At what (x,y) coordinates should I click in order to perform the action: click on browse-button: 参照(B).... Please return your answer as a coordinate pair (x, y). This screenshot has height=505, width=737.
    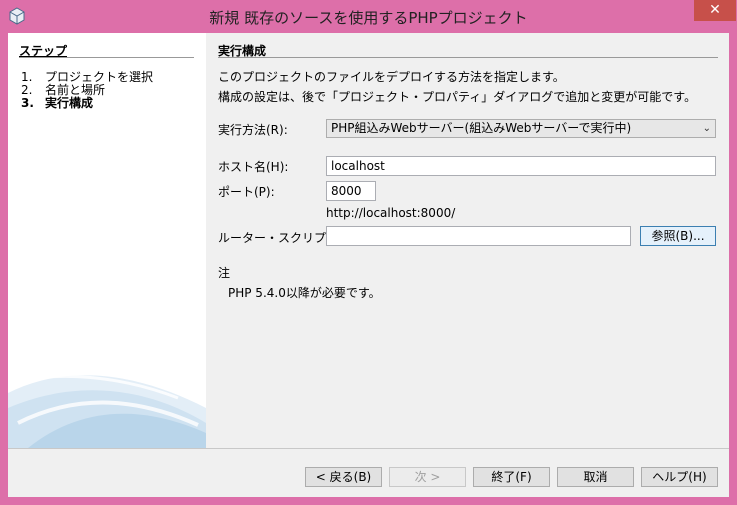
    Looking at the image, I should click on (678, 236).